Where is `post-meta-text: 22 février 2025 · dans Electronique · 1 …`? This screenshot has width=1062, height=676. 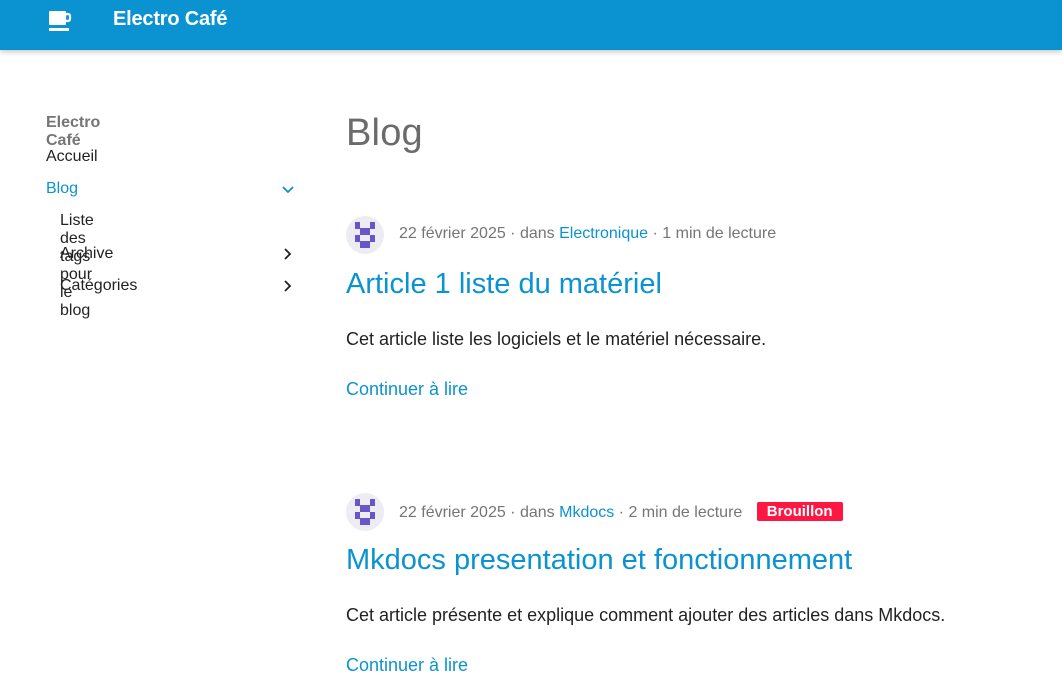 post-meta-text: 22 février 2025 · dans Electronique · 1 … is located at coordinates (588, 233).